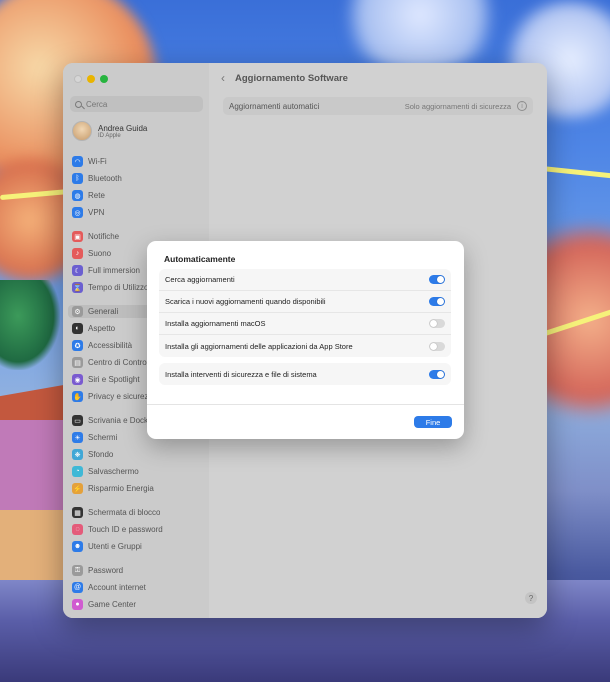  Describe the element at coordinates (115, 546) in the screenshot. I see `sidebar-item-label: Utenti e Gruppi` at that location.